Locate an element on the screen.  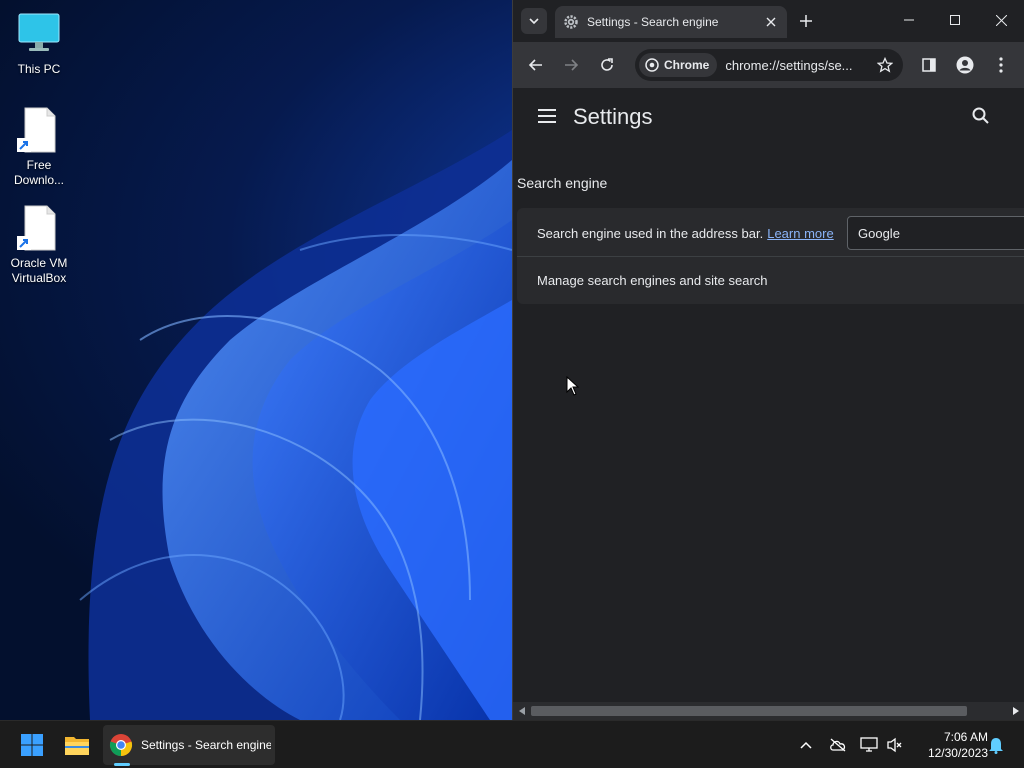
desktop-icon-label: Oracle VM VirtualBox is located at coordinates (39, 270).